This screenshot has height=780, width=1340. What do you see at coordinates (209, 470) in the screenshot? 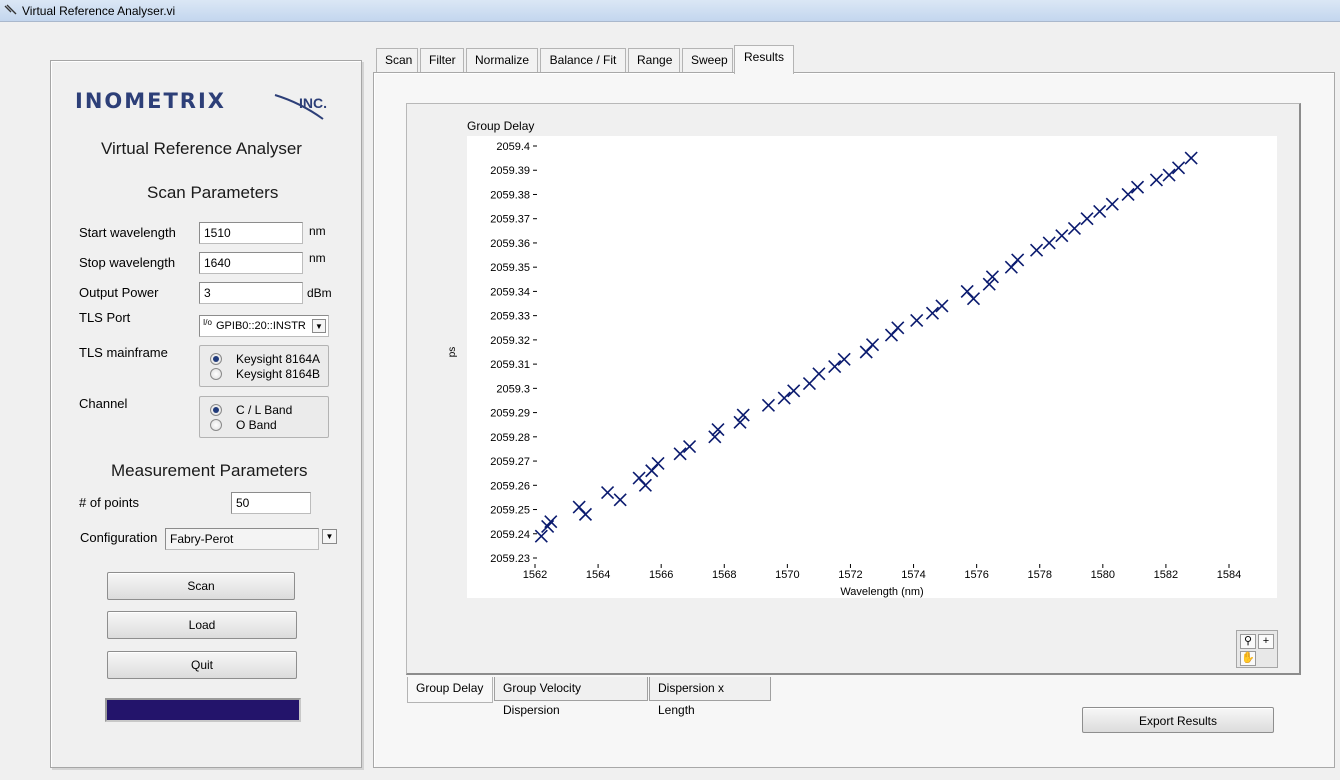
I see `measurement-parameters-heading: Measurement Parameters` at bounding box center [209, 470].